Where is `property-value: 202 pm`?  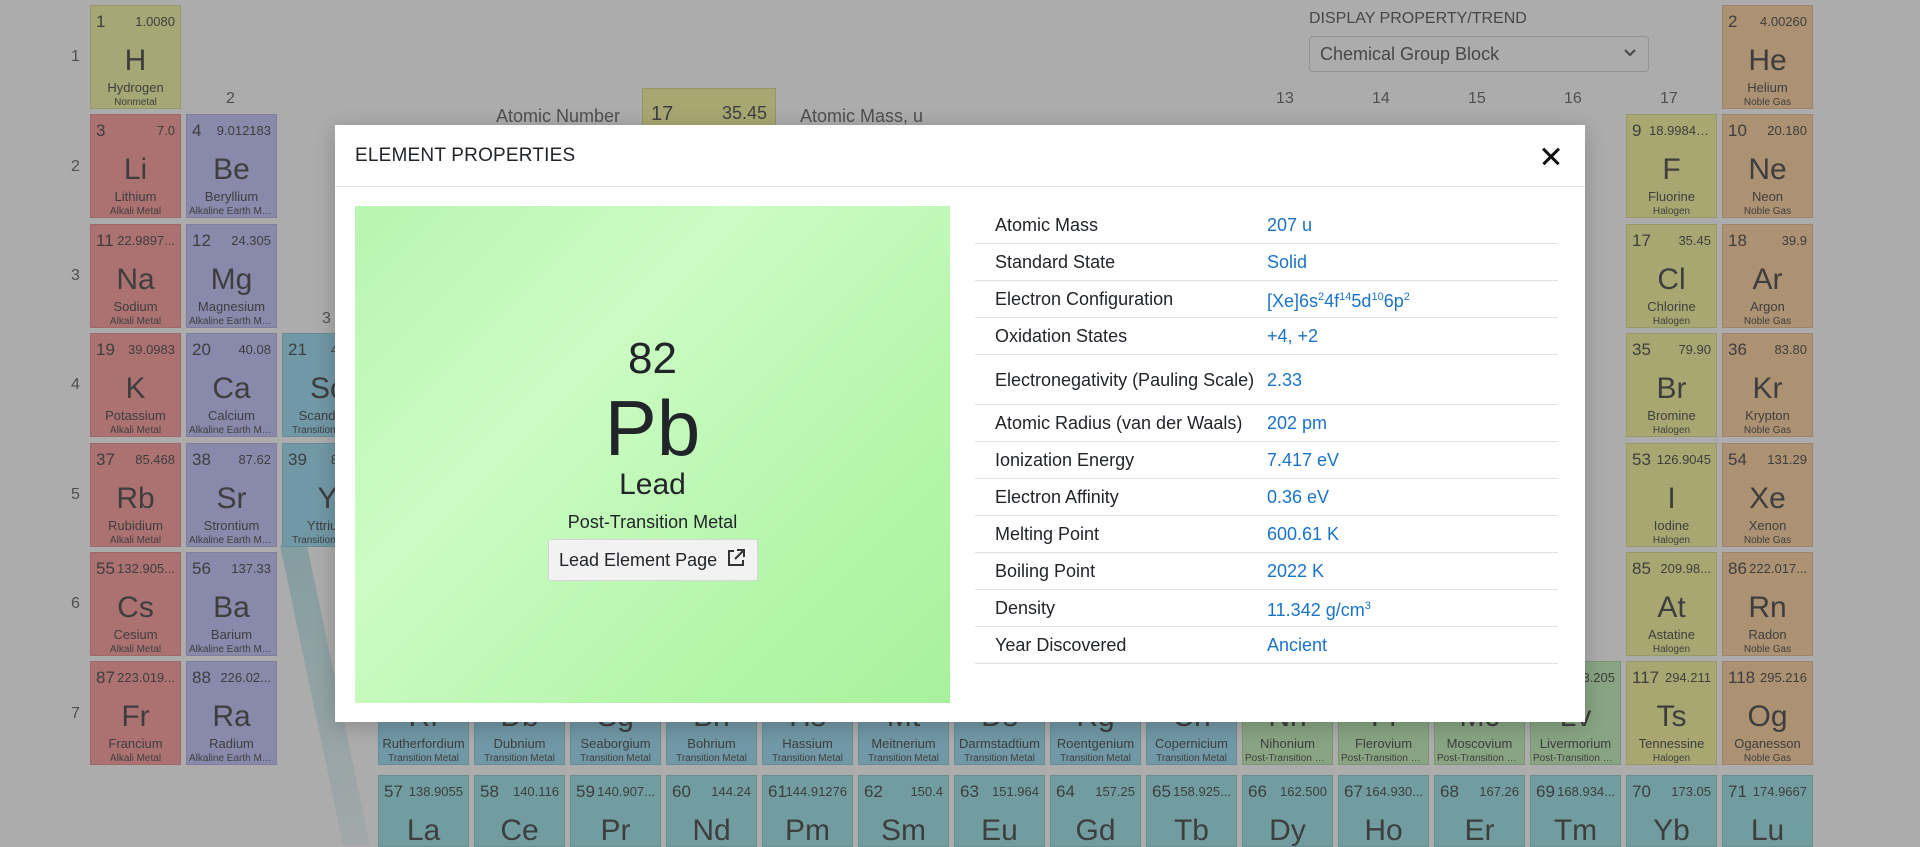 property-value: 202 pm is located at coordinates (1297, 423).